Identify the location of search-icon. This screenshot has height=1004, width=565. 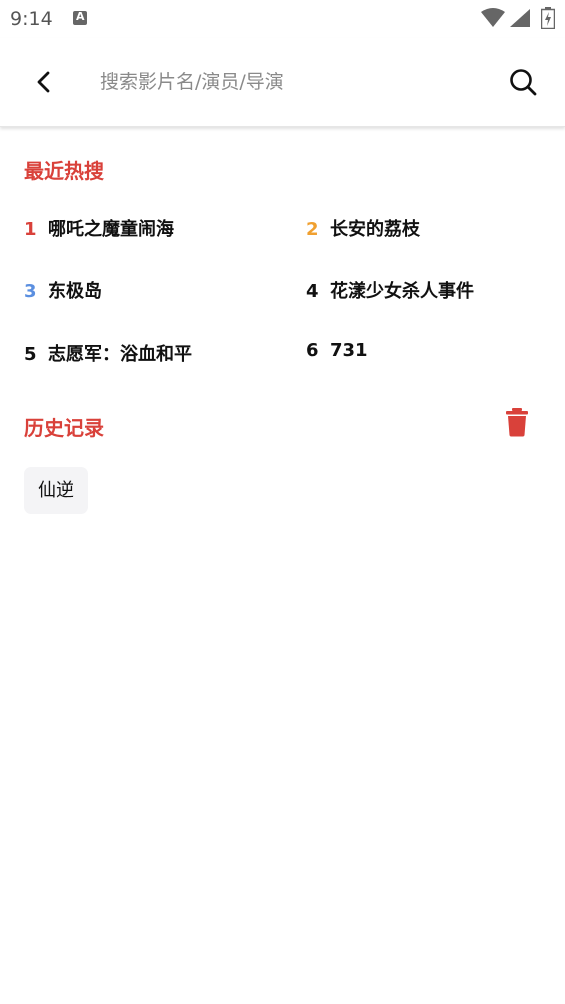
(523, 82).